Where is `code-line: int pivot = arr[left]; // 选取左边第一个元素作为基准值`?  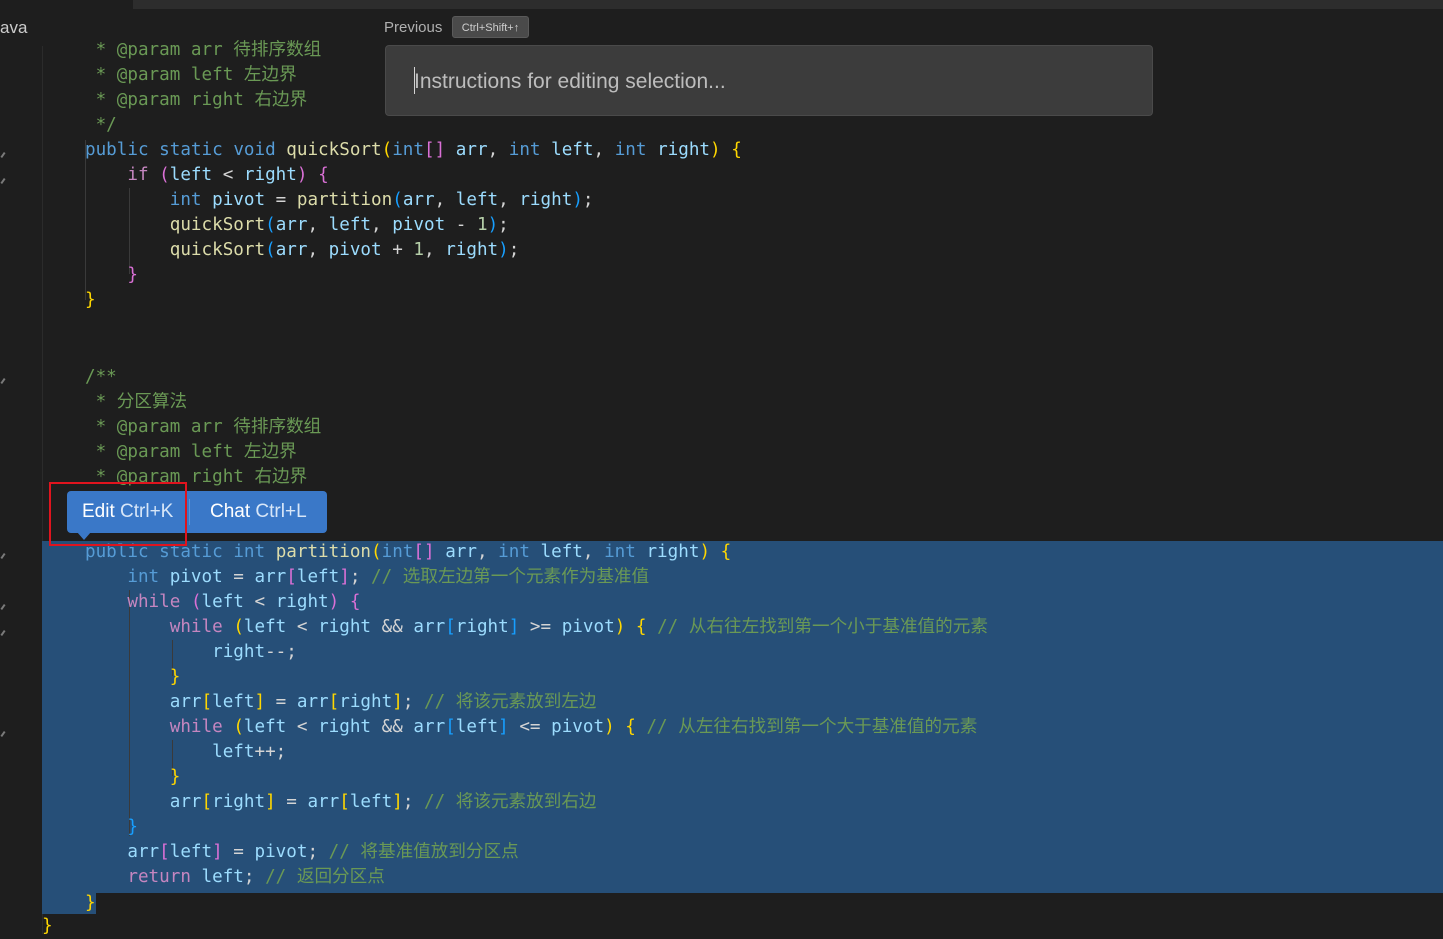 code-line: int pivot = arr[left]; // 选取左边第一个元素作为基准值 is located at coordinates (388, 577).